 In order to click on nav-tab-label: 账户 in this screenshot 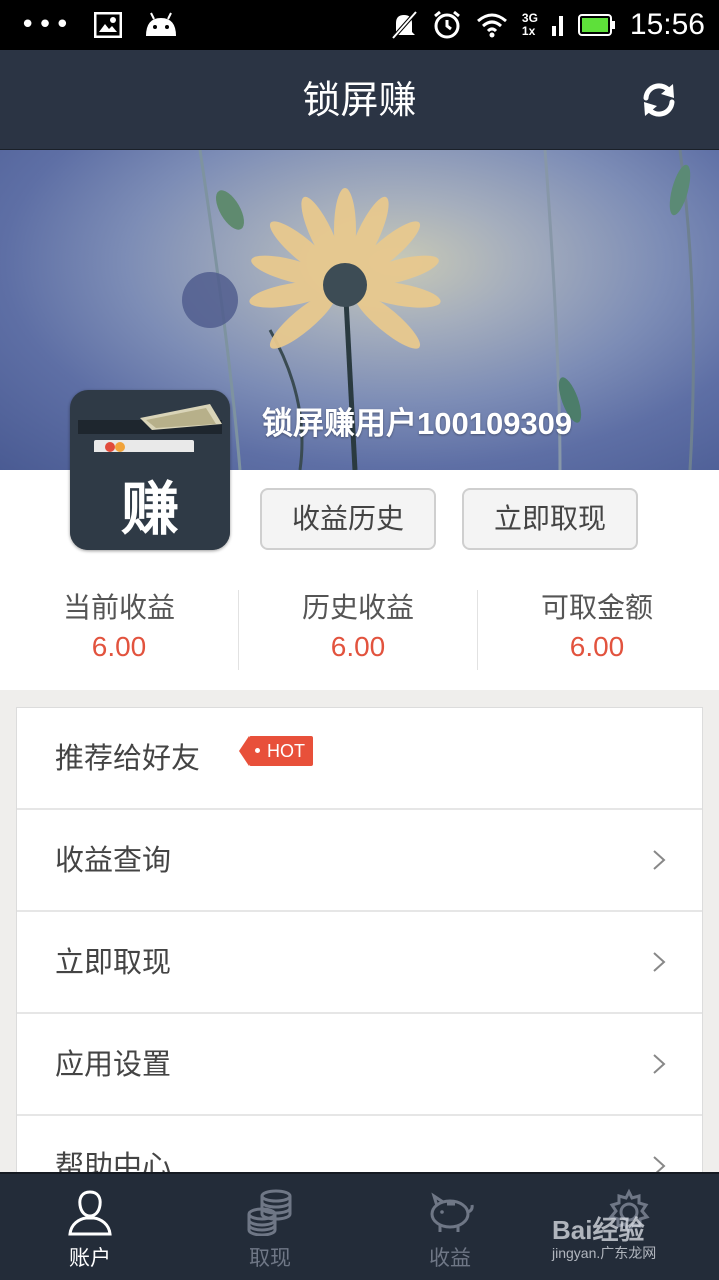, I will do `click(90, 1258)`.